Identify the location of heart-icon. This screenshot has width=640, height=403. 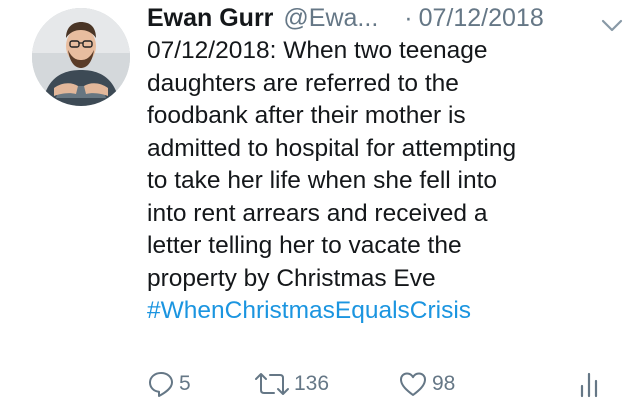
(413, 384).